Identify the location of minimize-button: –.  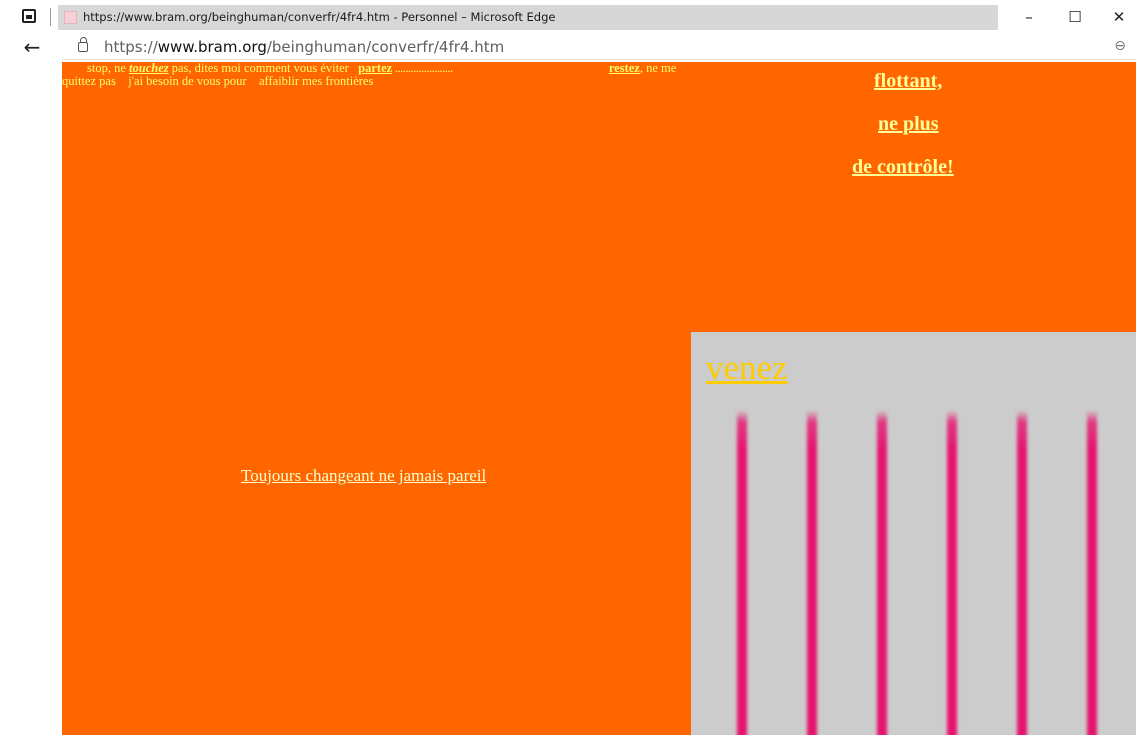
(1029, 17).